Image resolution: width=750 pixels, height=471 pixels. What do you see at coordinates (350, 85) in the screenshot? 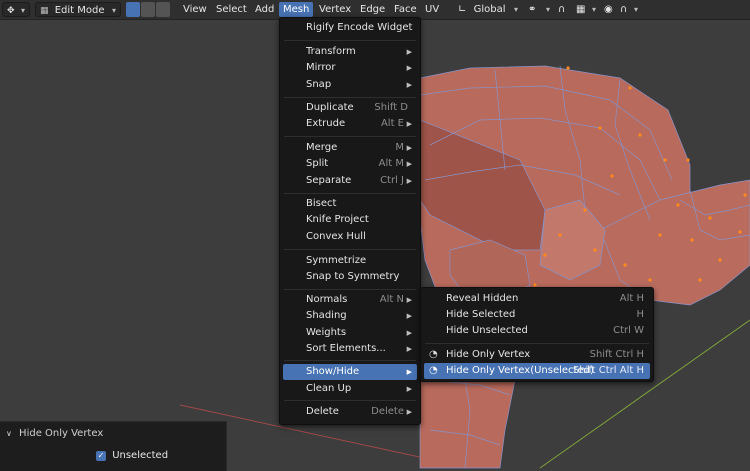
I see `menu-item-snap: Snap ▶` at bounding box center [350, 85].